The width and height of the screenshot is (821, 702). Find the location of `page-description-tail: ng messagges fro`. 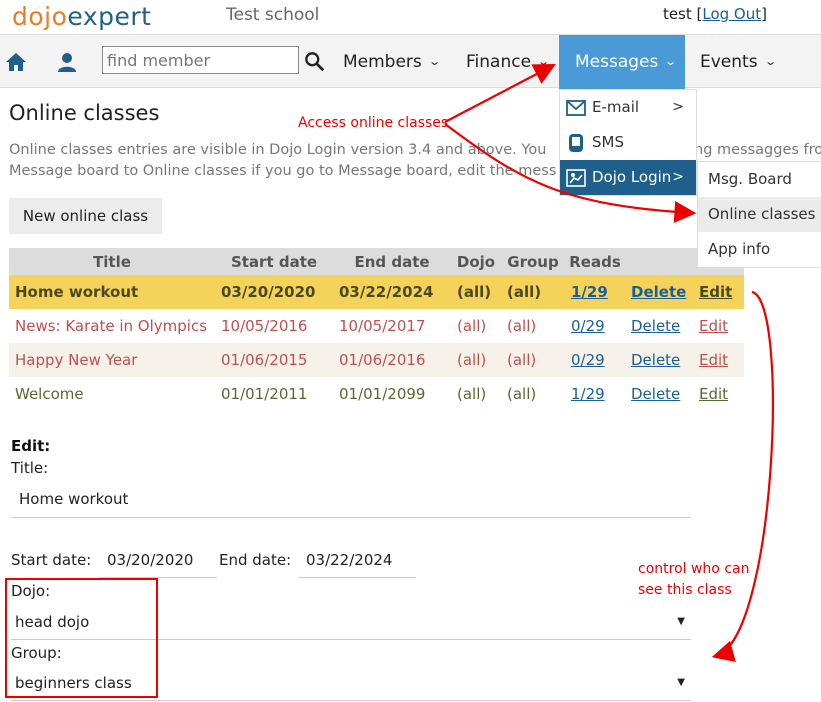

page-description-tail: ng messagges fro is located at coordinates (757, 150).